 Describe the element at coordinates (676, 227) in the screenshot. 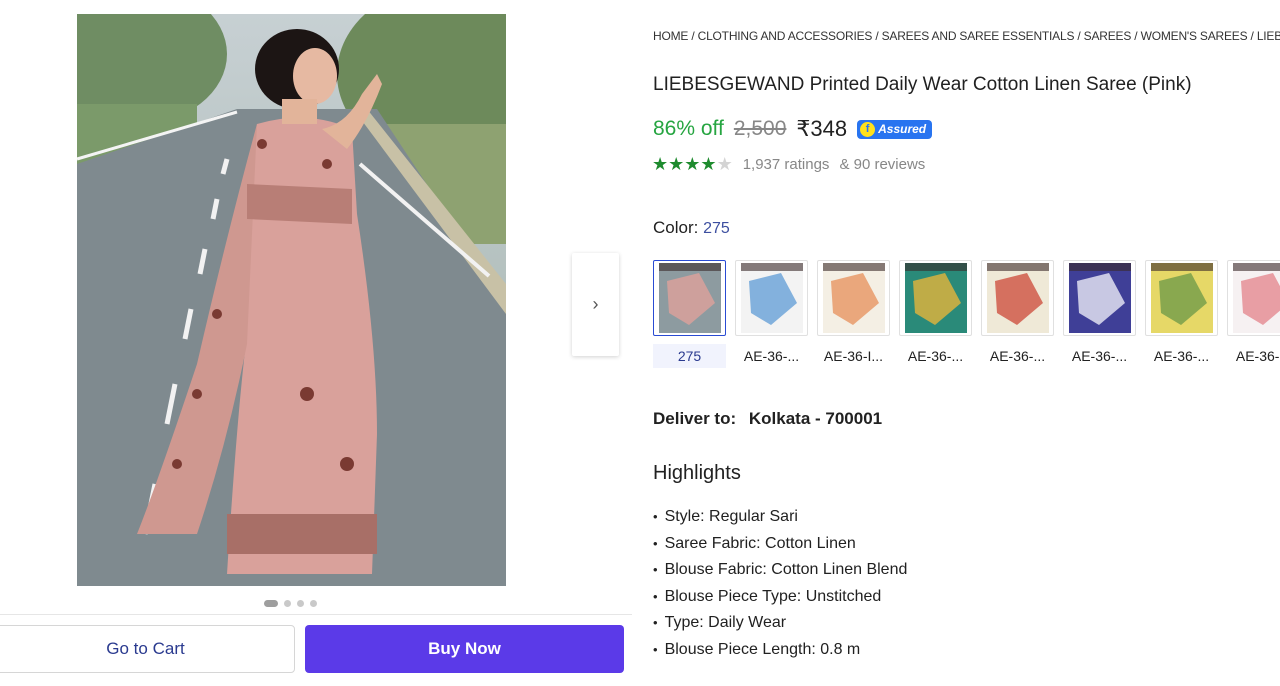

I see `color-label-text: Color:` at that location.